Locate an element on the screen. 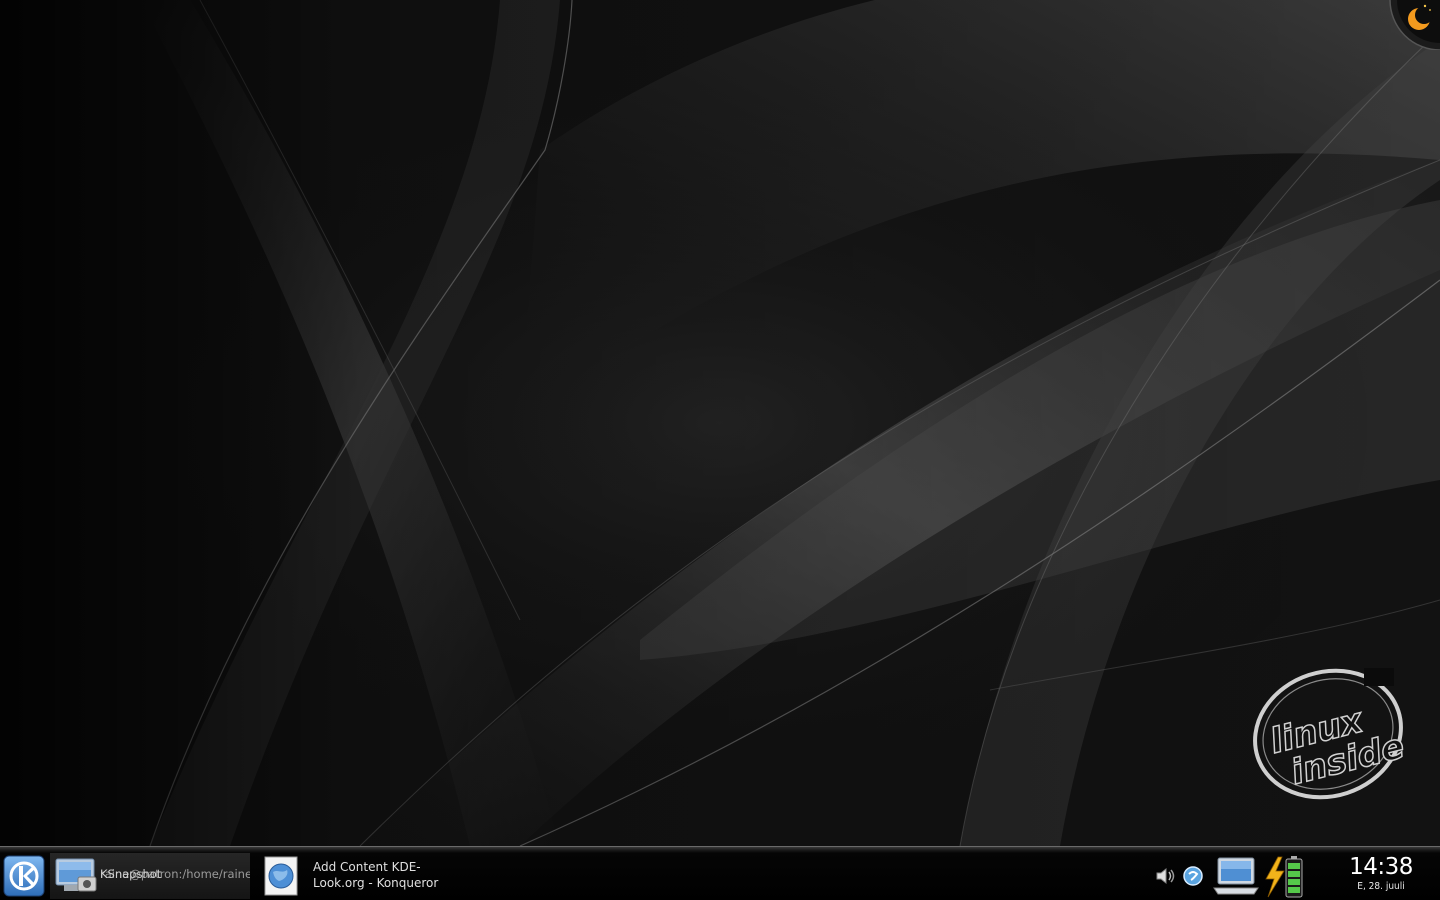  clock-time: 14:38 is located at coordinates (1381, 867).